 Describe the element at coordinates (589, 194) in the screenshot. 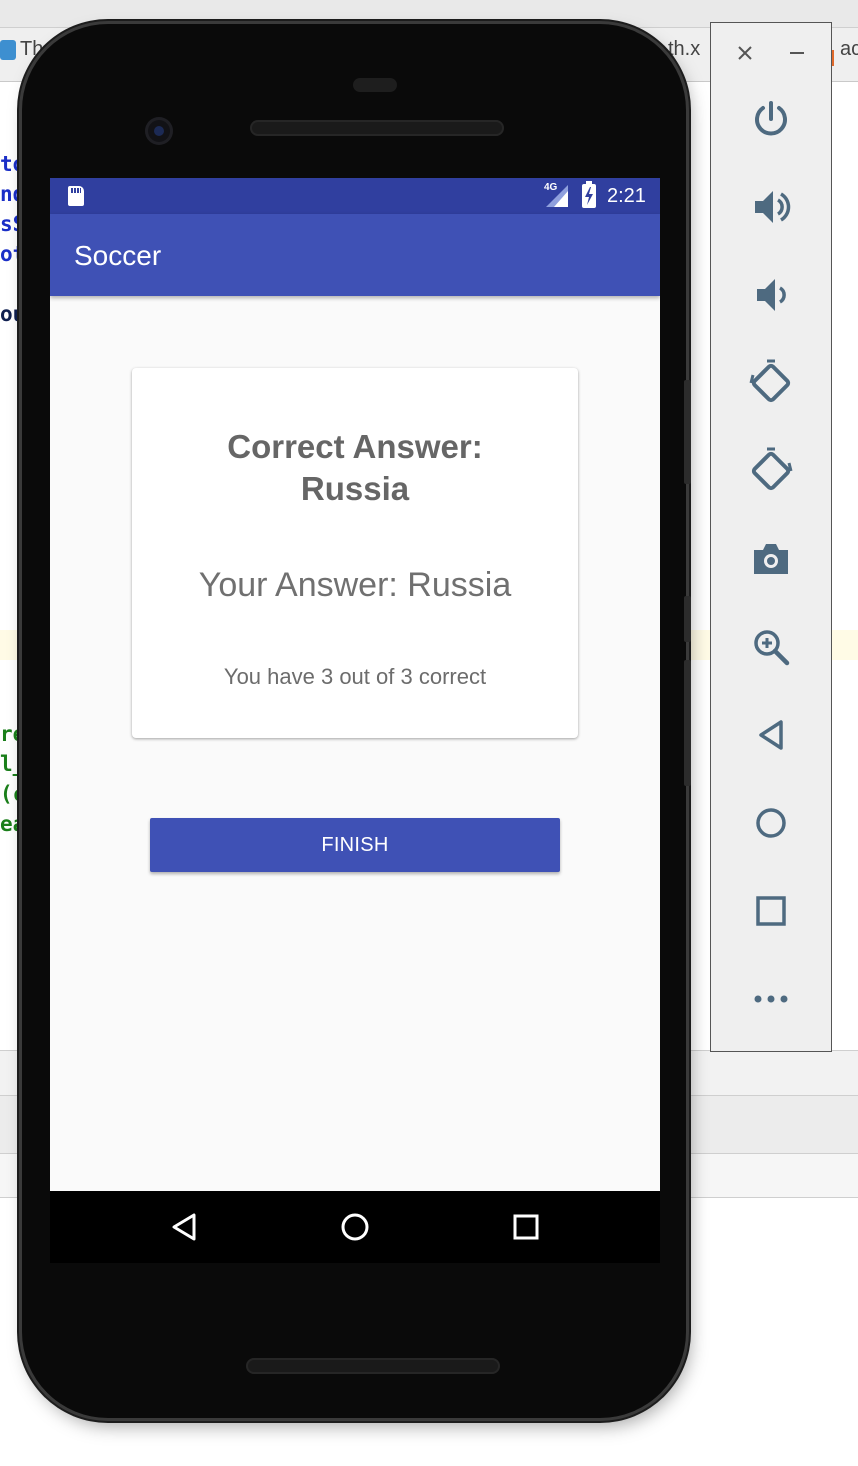

I see `battery-charging-icon` at that location.